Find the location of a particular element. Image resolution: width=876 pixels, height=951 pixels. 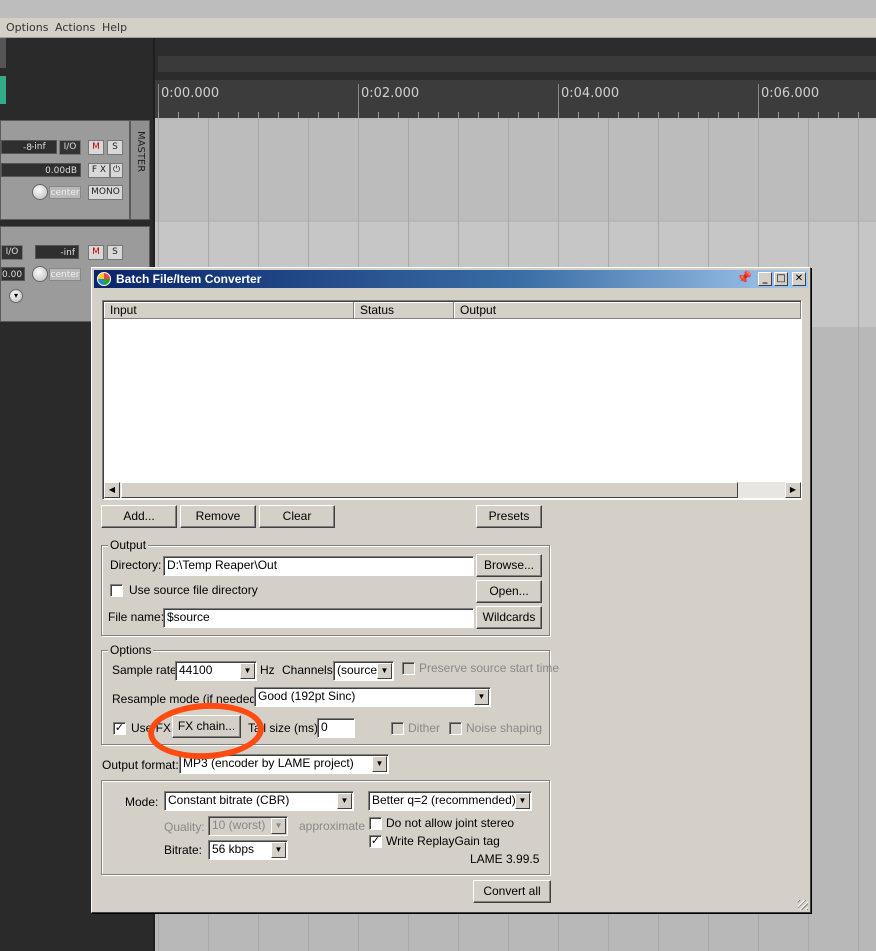

use-fx-checkbox: ✓ is located at coordinates (119, 728).